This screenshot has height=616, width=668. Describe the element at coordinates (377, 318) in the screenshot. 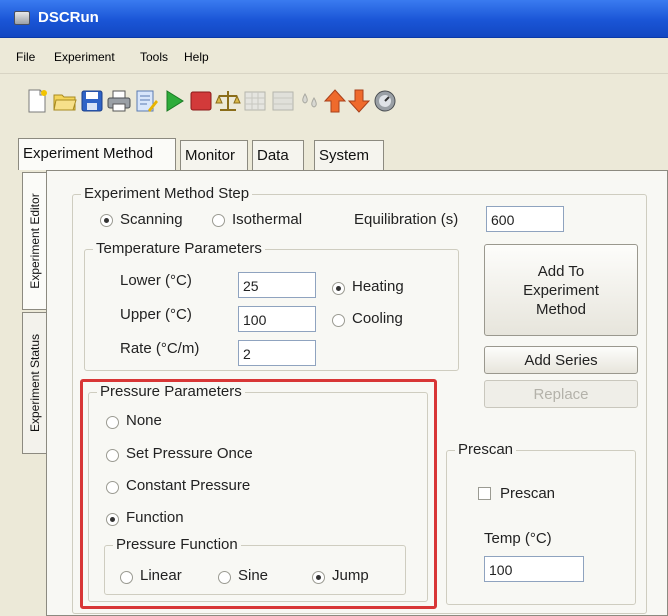

I see `cooling-label: Cooling` at that location.